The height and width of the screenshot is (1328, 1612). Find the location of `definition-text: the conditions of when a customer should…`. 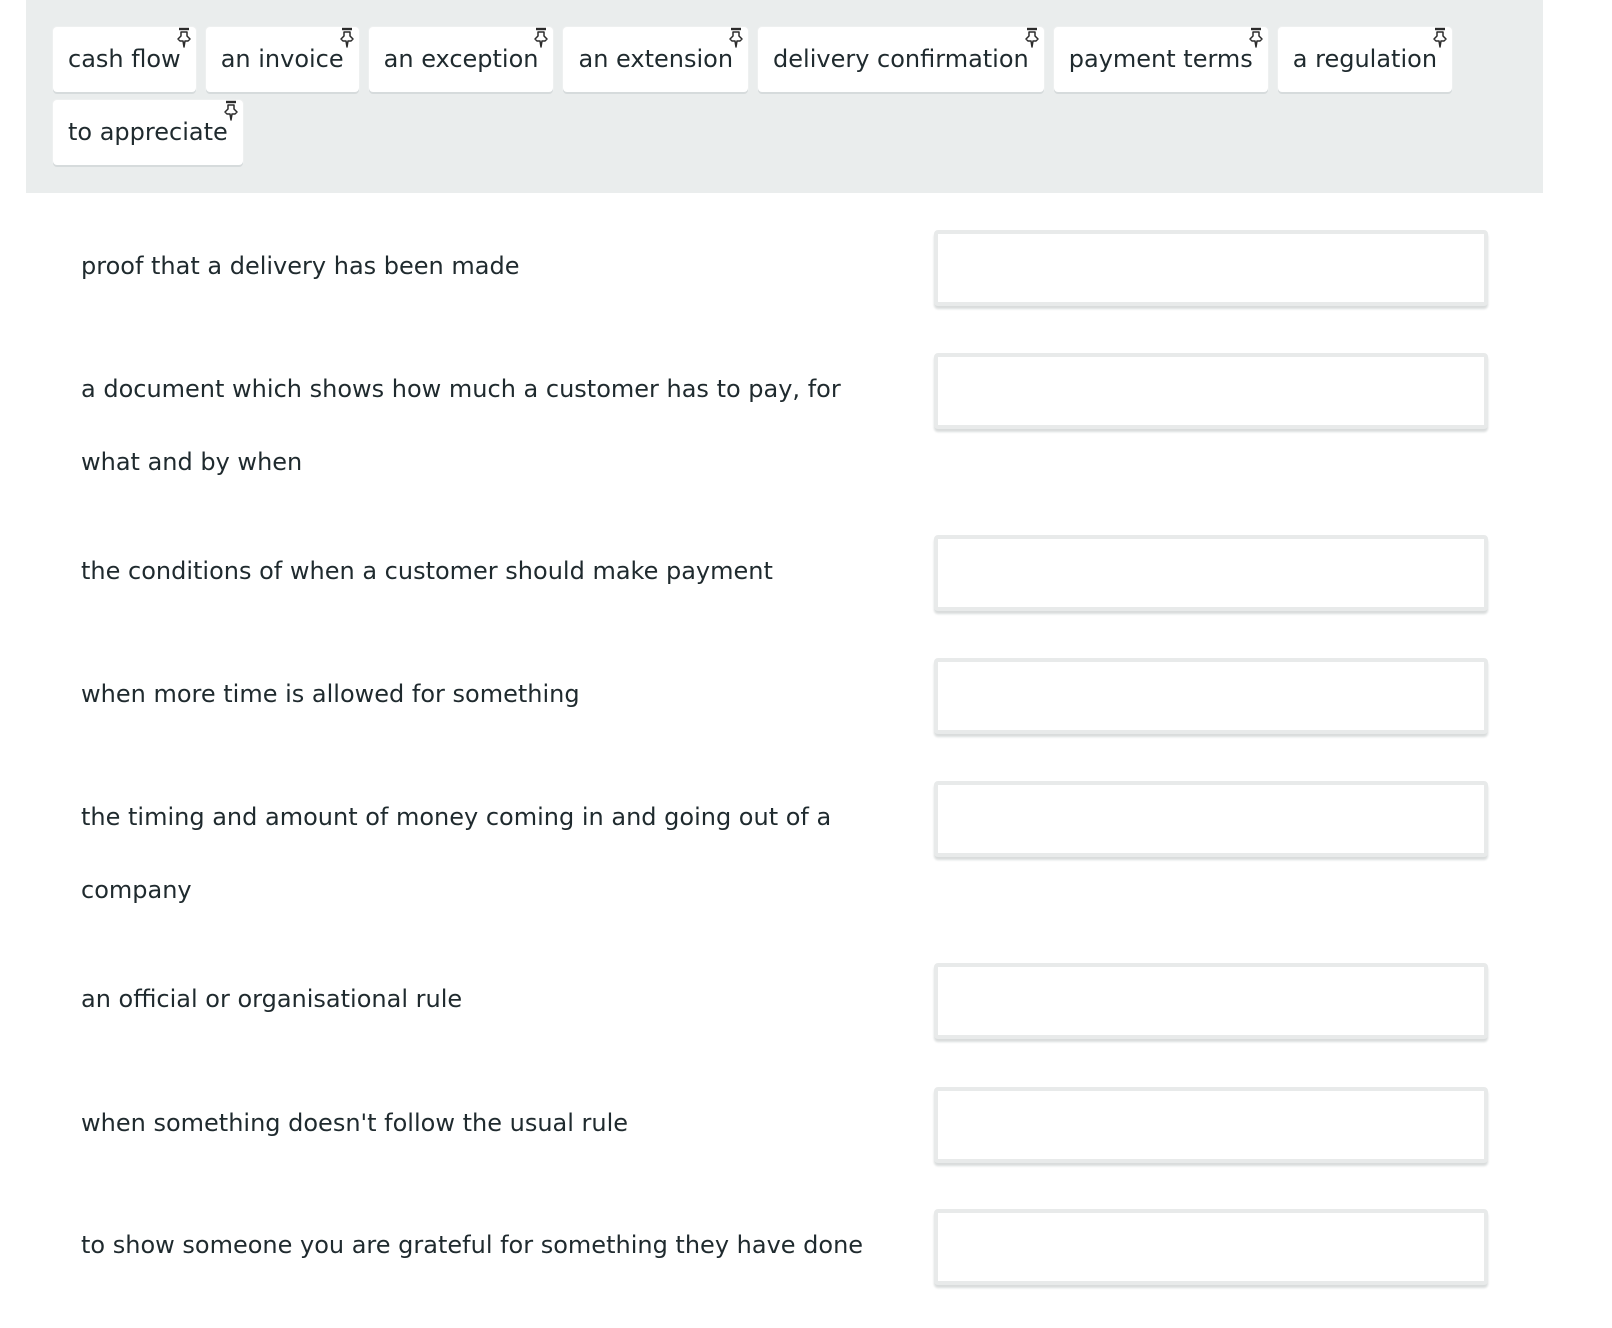

definition-text: the conditions of when a customer should… is located at coordinates (427, 571).